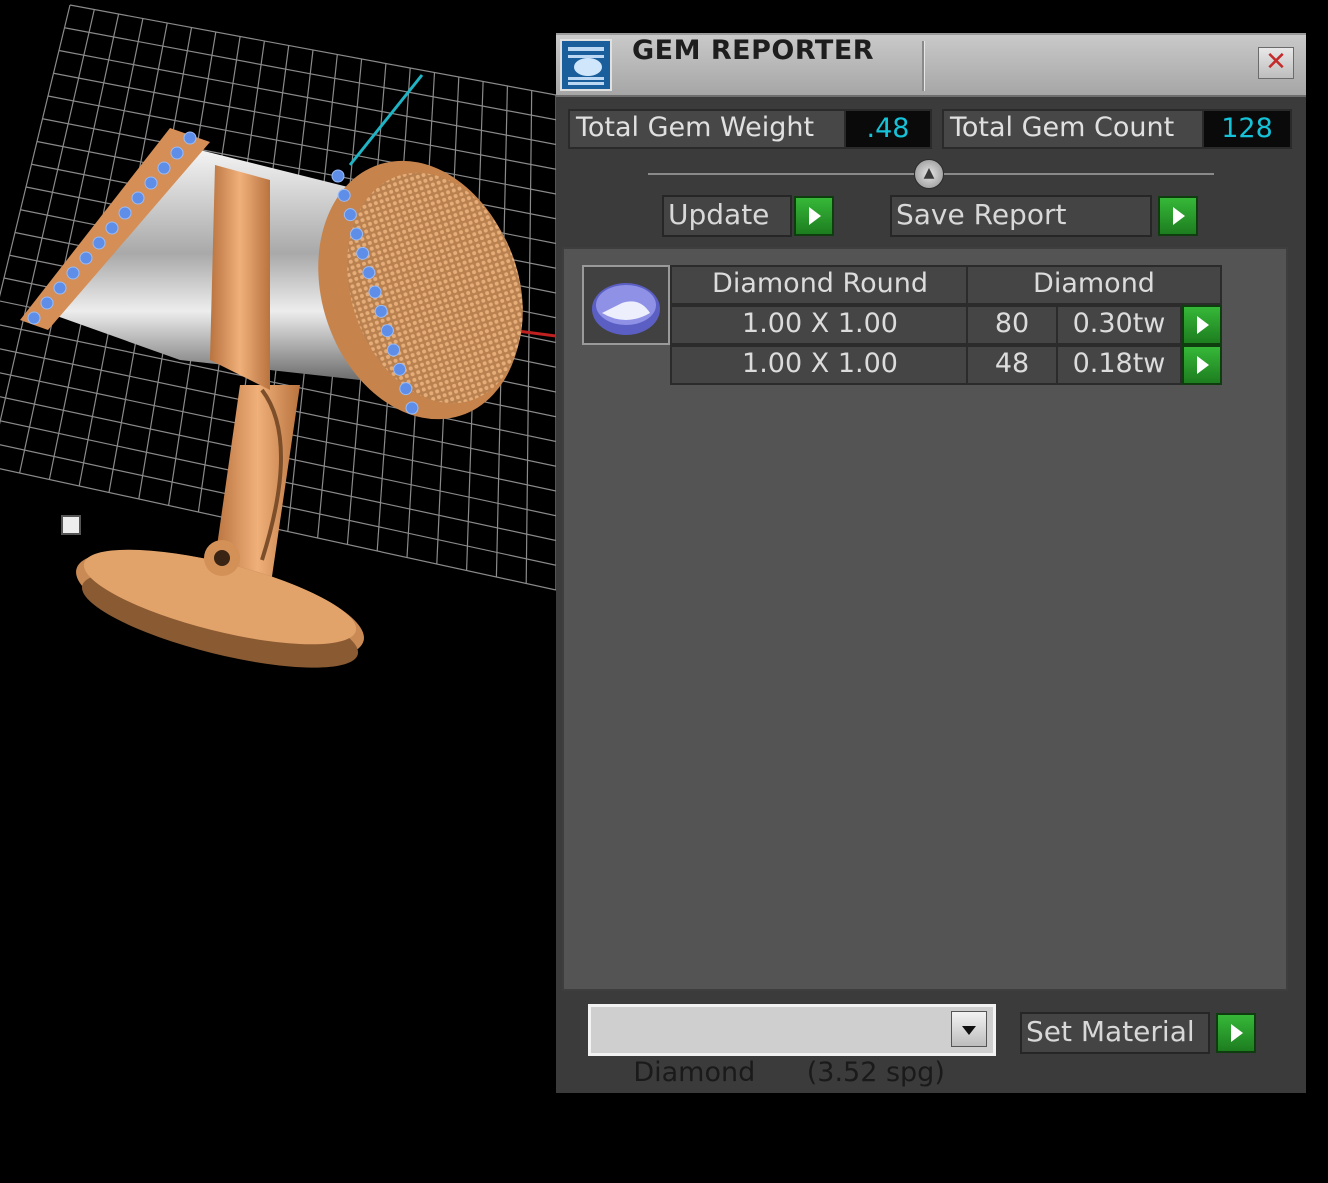 This screenshot has height=1183, width=1328. What do you see at coordinates (1094, 285) in the screenshot?
I see `gem-material-header: Diamond` at bounding box center [1094, 285].